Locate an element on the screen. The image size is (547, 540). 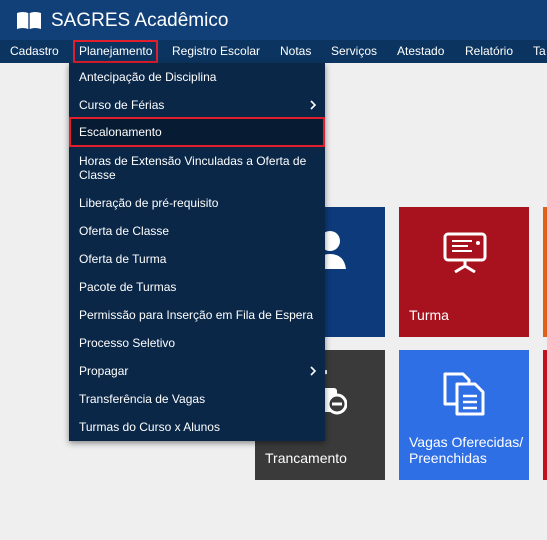
dropdown-item-antecipacao: Antecipação de Disciplina is located at coordinates (197, 77).